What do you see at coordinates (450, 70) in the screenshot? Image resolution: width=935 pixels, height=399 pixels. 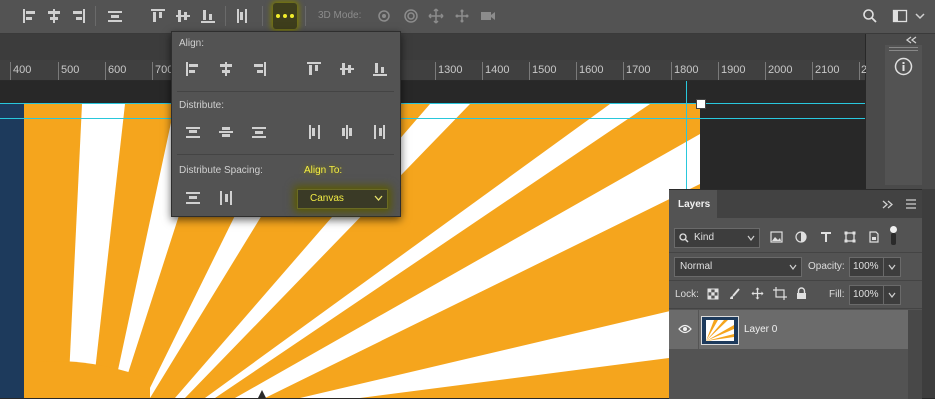 I see `ruler-label: 1300` at bounding box center [450, 70].